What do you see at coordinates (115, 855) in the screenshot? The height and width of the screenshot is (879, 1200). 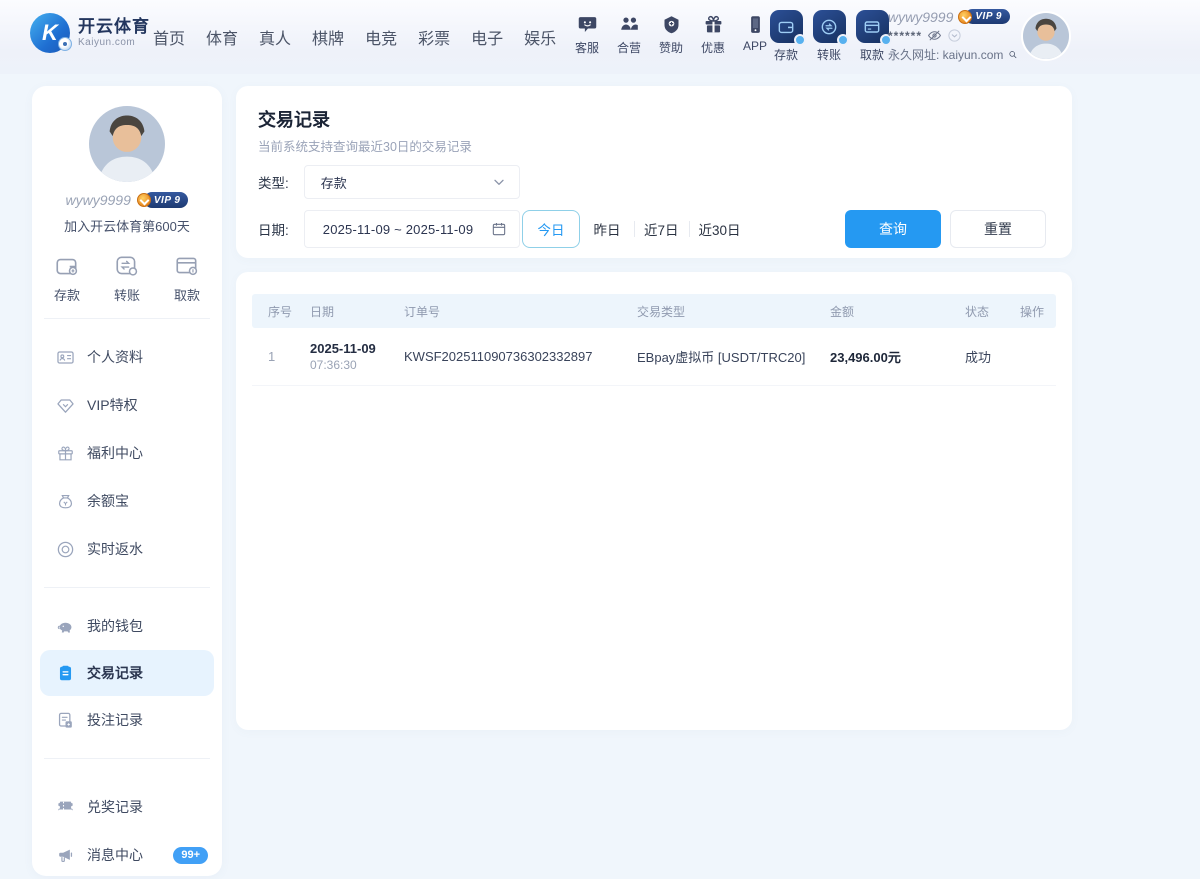 I see `sidebar-item-label: 消息中心` at bounding box center [115, 855].